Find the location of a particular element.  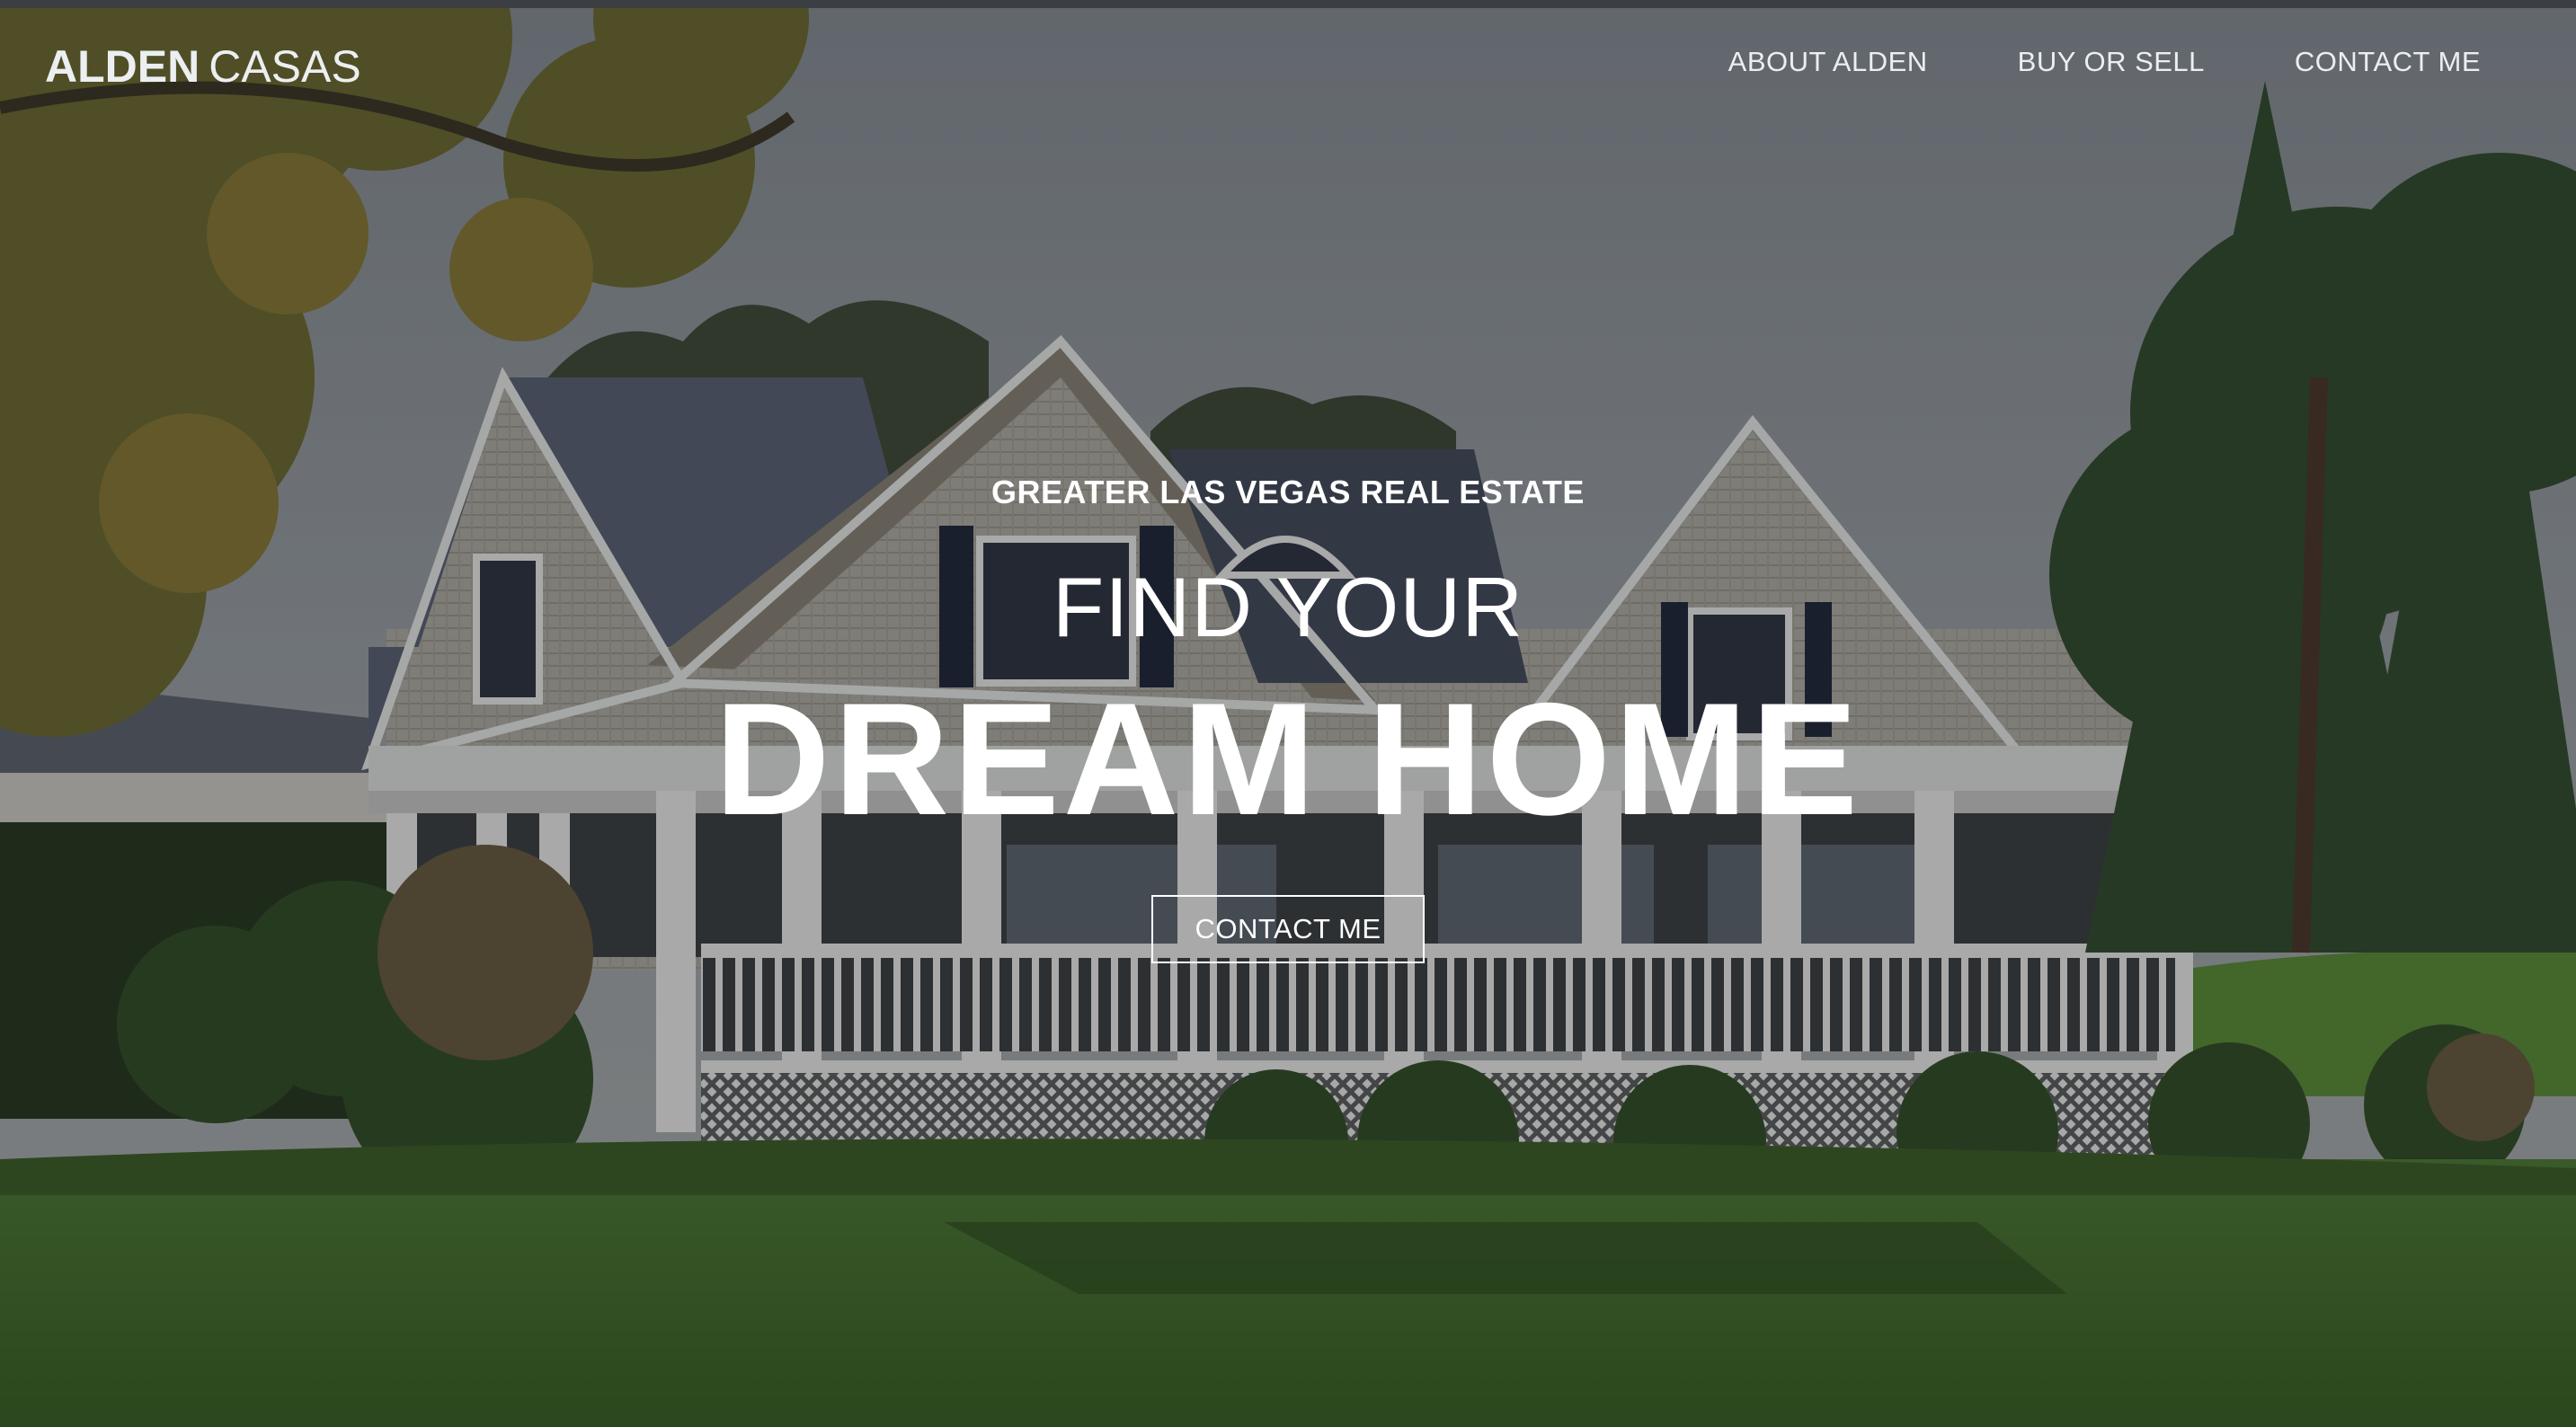

hero-eyebrow: GREATER LAS VEGAS REAL ESTATE is located at coordinates (1288, 492).